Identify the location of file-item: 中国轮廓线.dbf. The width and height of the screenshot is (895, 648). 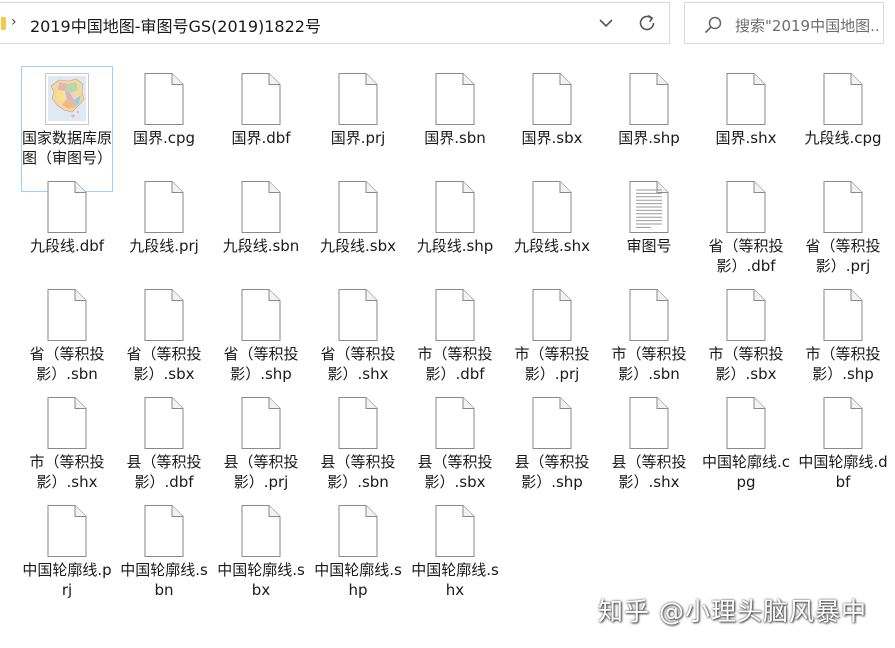
(843, 442).